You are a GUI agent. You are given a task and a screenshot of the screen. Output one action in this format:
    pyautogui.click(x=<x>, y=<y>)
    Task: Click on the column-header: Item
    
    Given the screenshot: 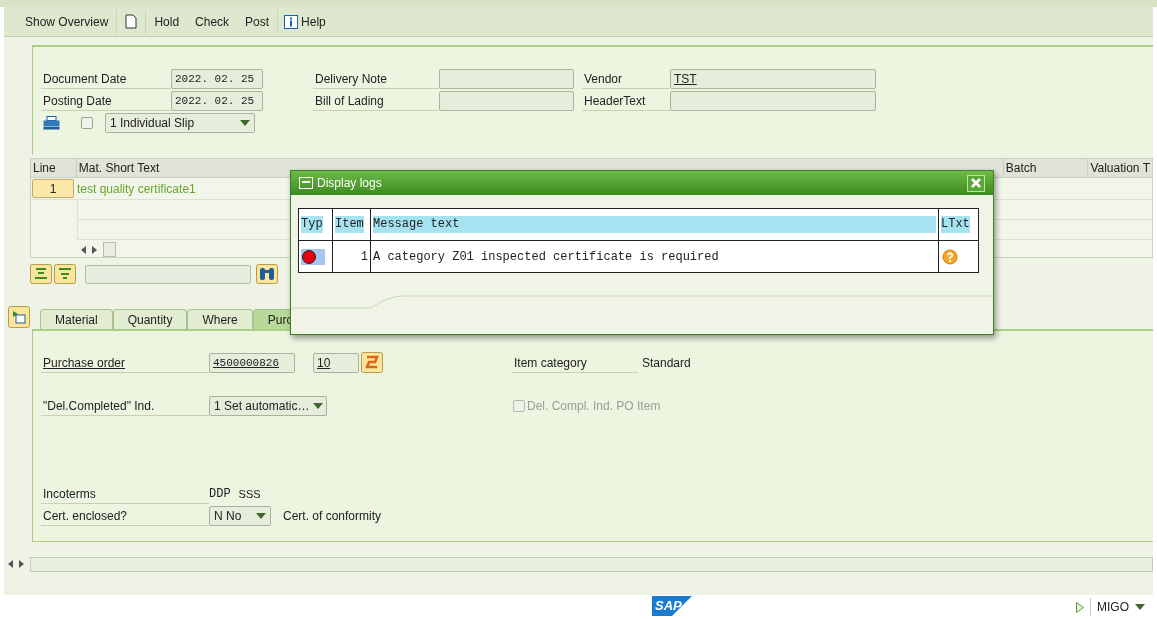 What is the action you would take?
    pyautogui.click(x=349, y=224)
    